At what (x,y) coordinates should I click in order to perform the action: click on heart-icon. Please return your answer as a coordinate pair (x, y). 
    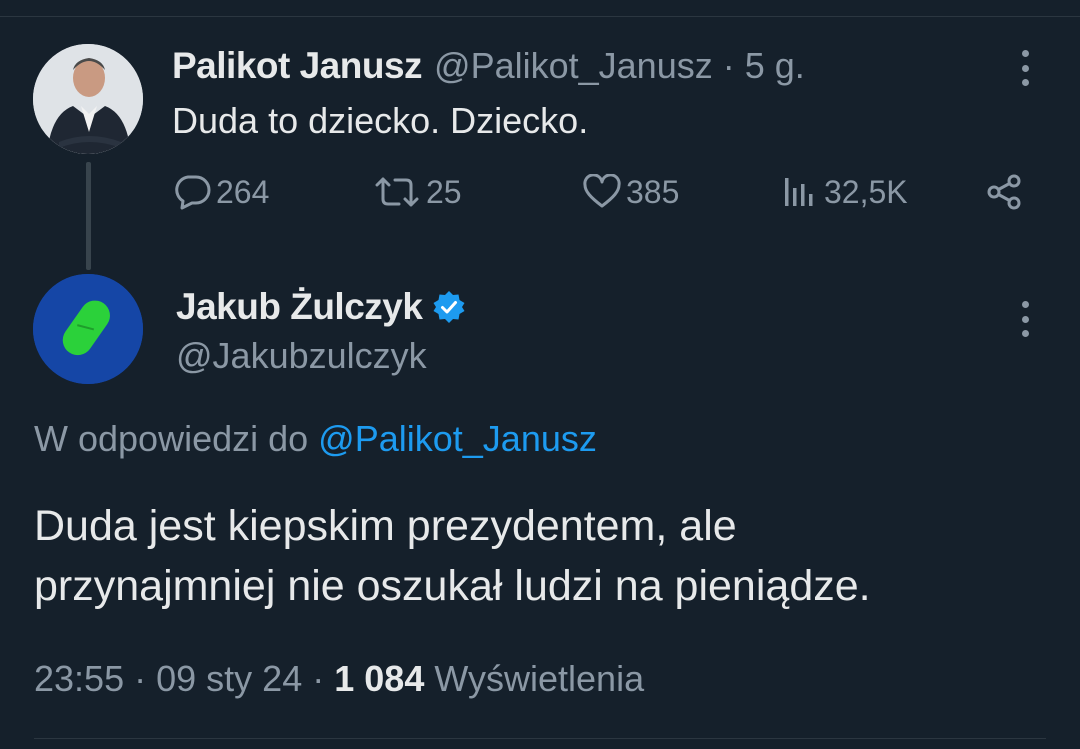
    Looking at the image, I should click on (602, 191).